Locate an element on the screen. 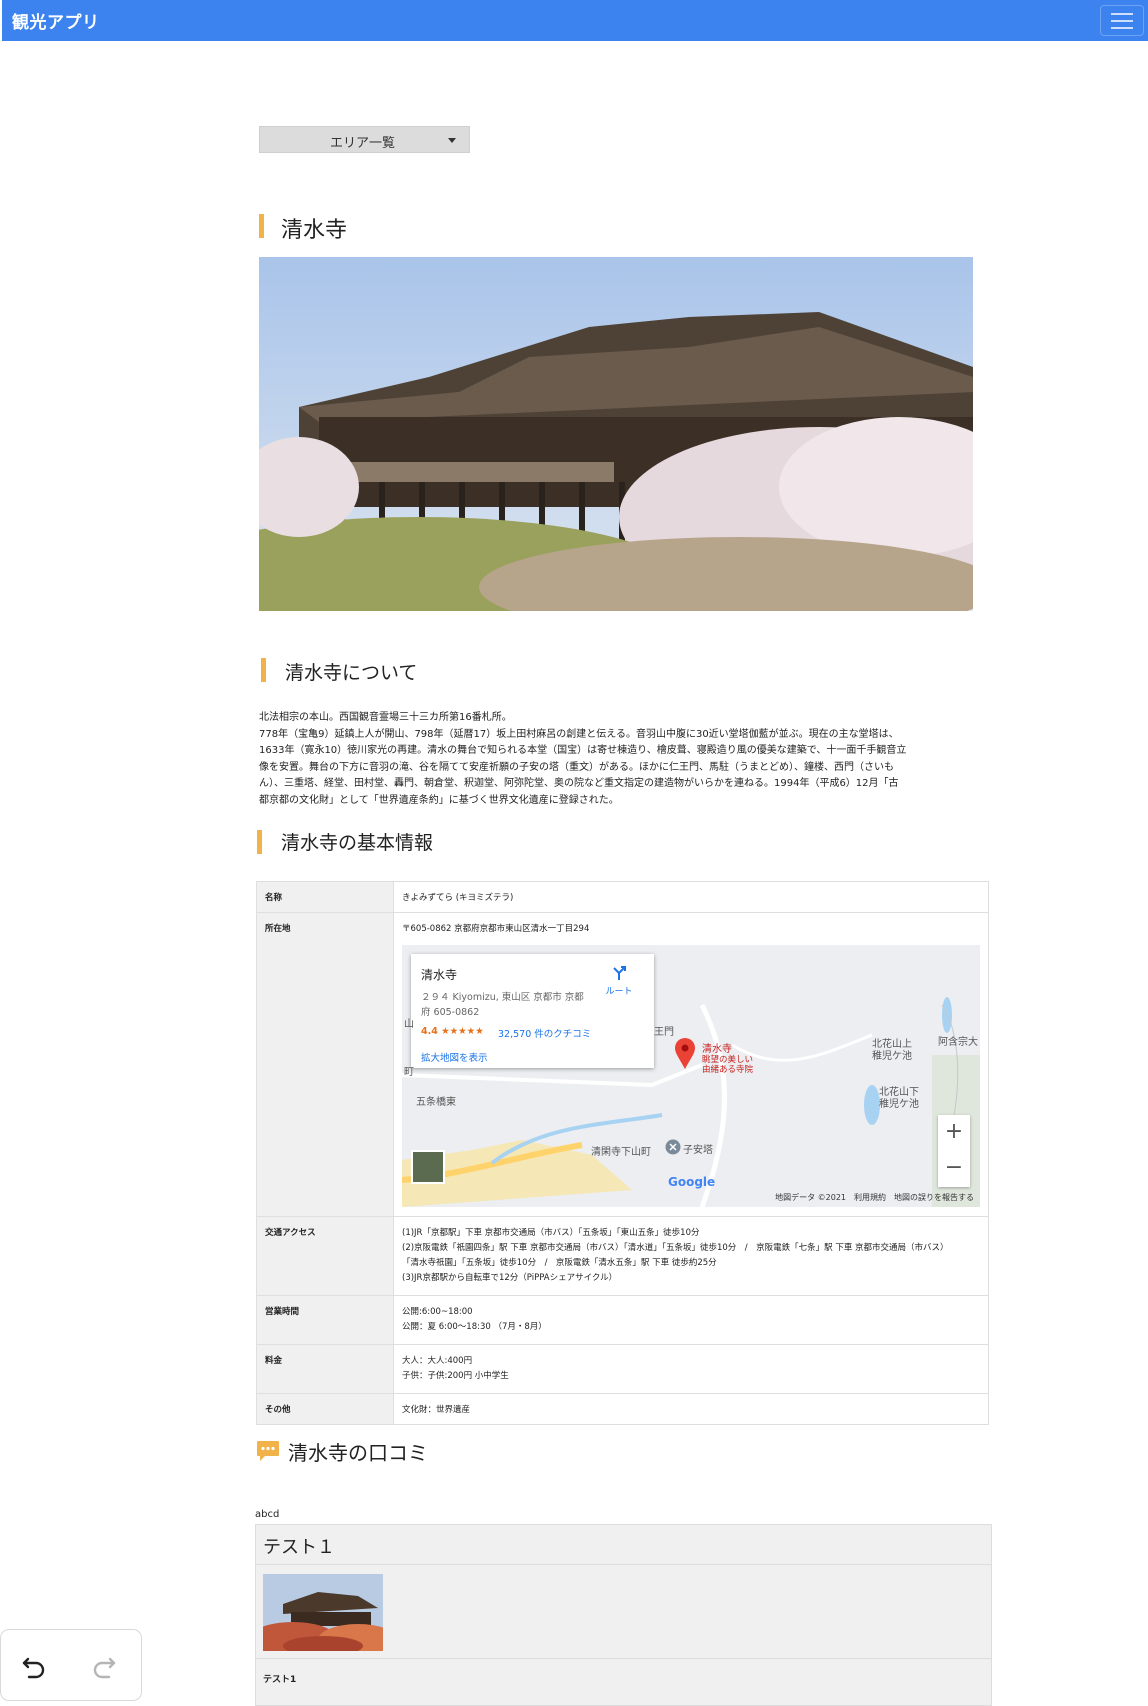 Image resolution: width=1148 pixels, height=1706 pixels. fee-label: 料金 is located at coordinates (325, 1369).